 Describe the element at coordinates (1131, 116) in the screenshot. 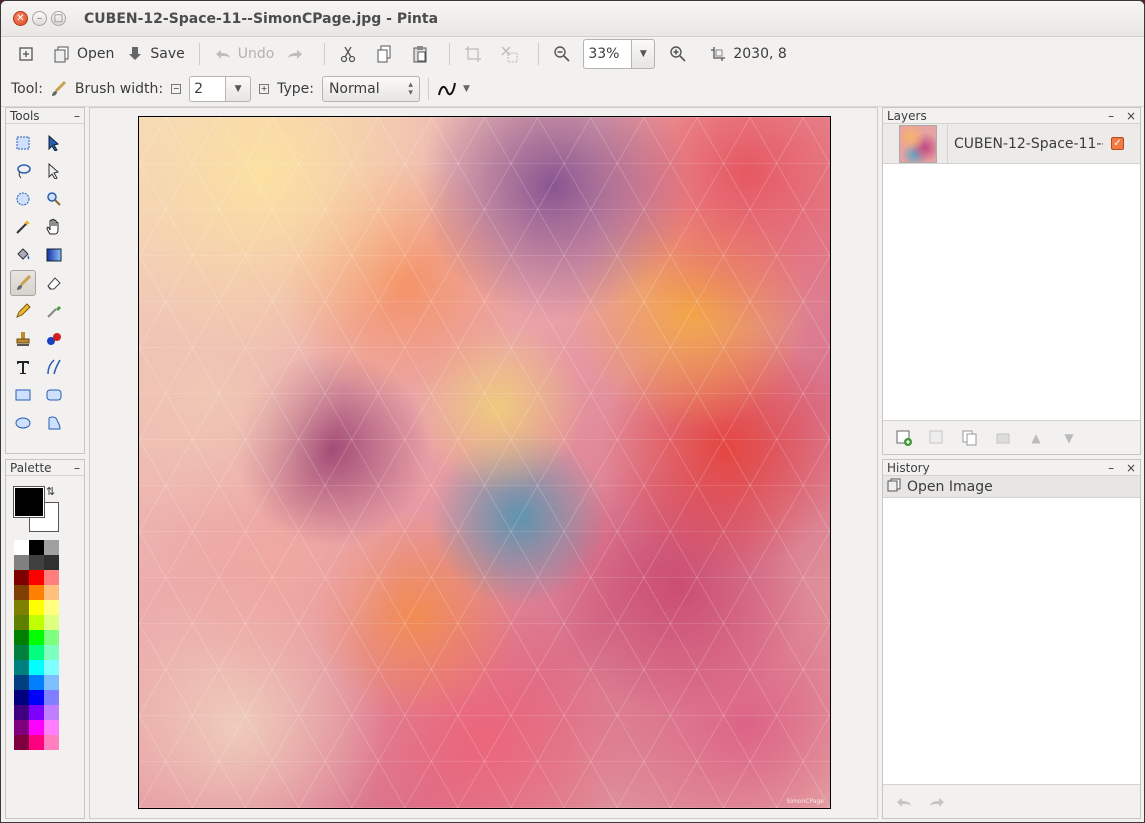

I see `layers-panel-close-button: ×` at that location.